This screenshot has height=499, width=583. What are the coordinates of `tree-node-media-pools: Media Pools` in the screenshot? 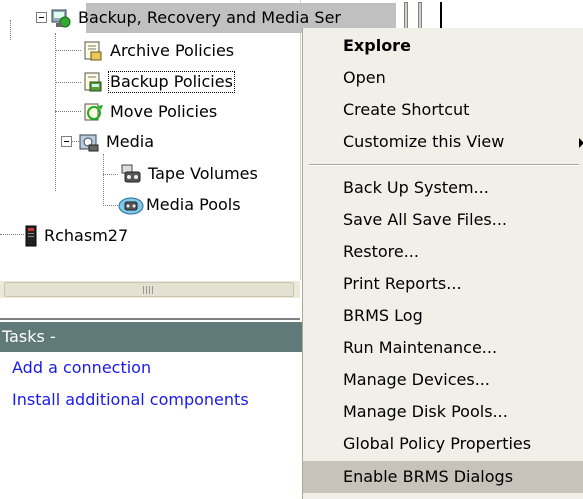 It's located at (180, 205).